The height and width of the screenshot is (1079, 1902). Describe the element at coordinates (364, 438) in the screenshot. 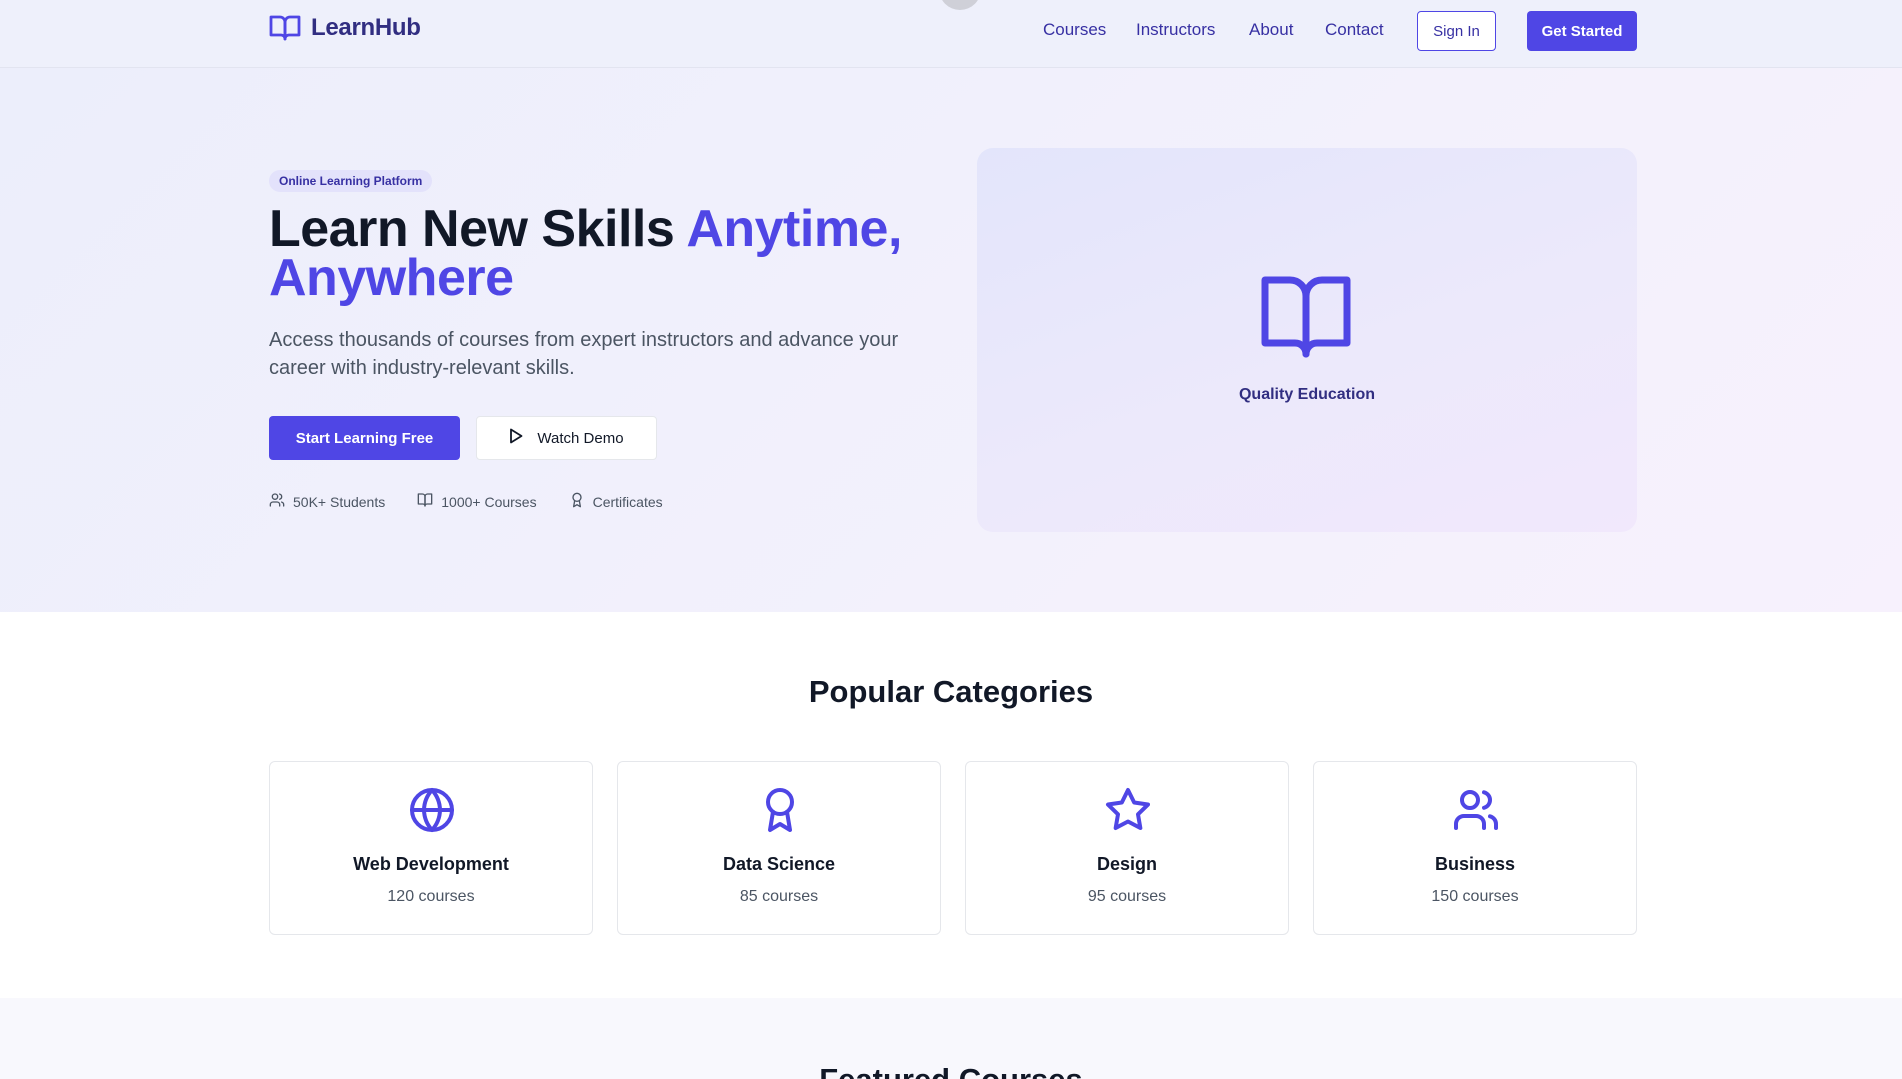

I see `start-learning-button: Start Learning Free` at that location.